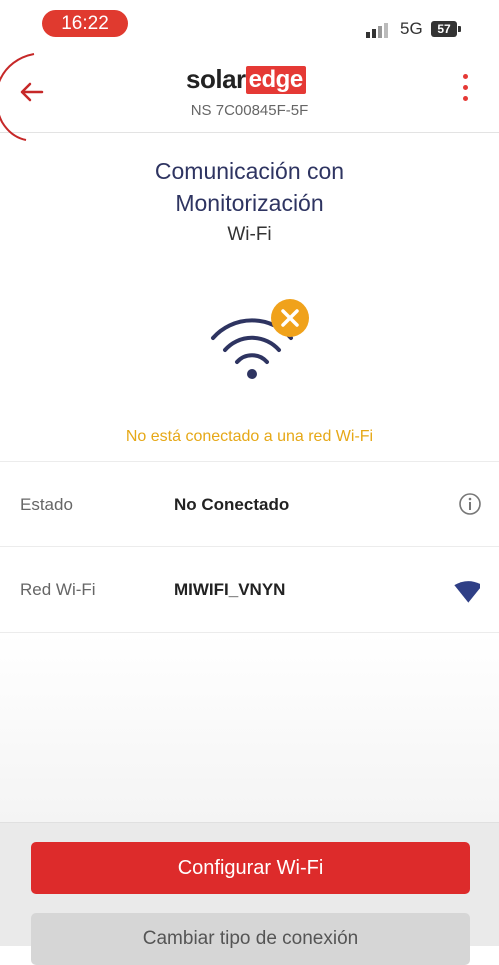  What do you see at coordinates (249, 234) in the screenshot?
I see `page-subtitle: Wi-Fi` at bounding box center [249, 234].